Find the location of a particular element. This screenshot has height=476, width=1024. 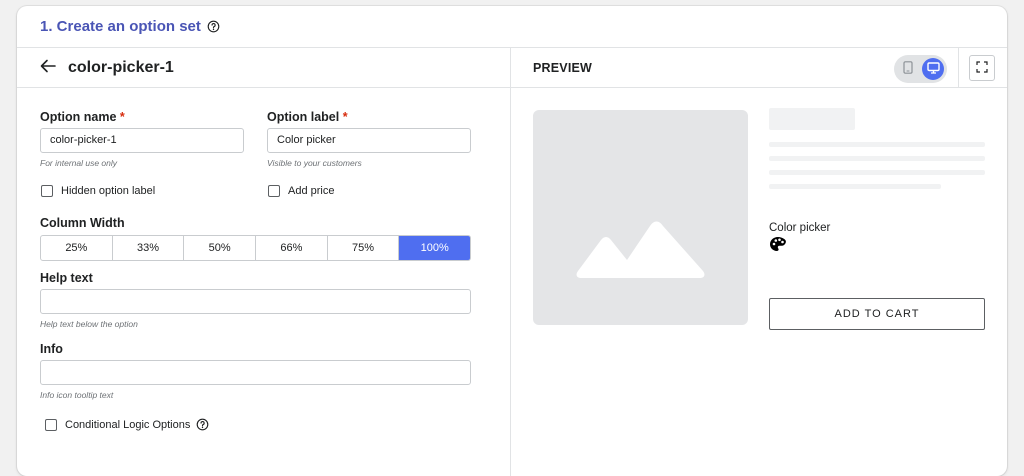

option-name-hint: For internal use only is located at coordinates (79, 163).